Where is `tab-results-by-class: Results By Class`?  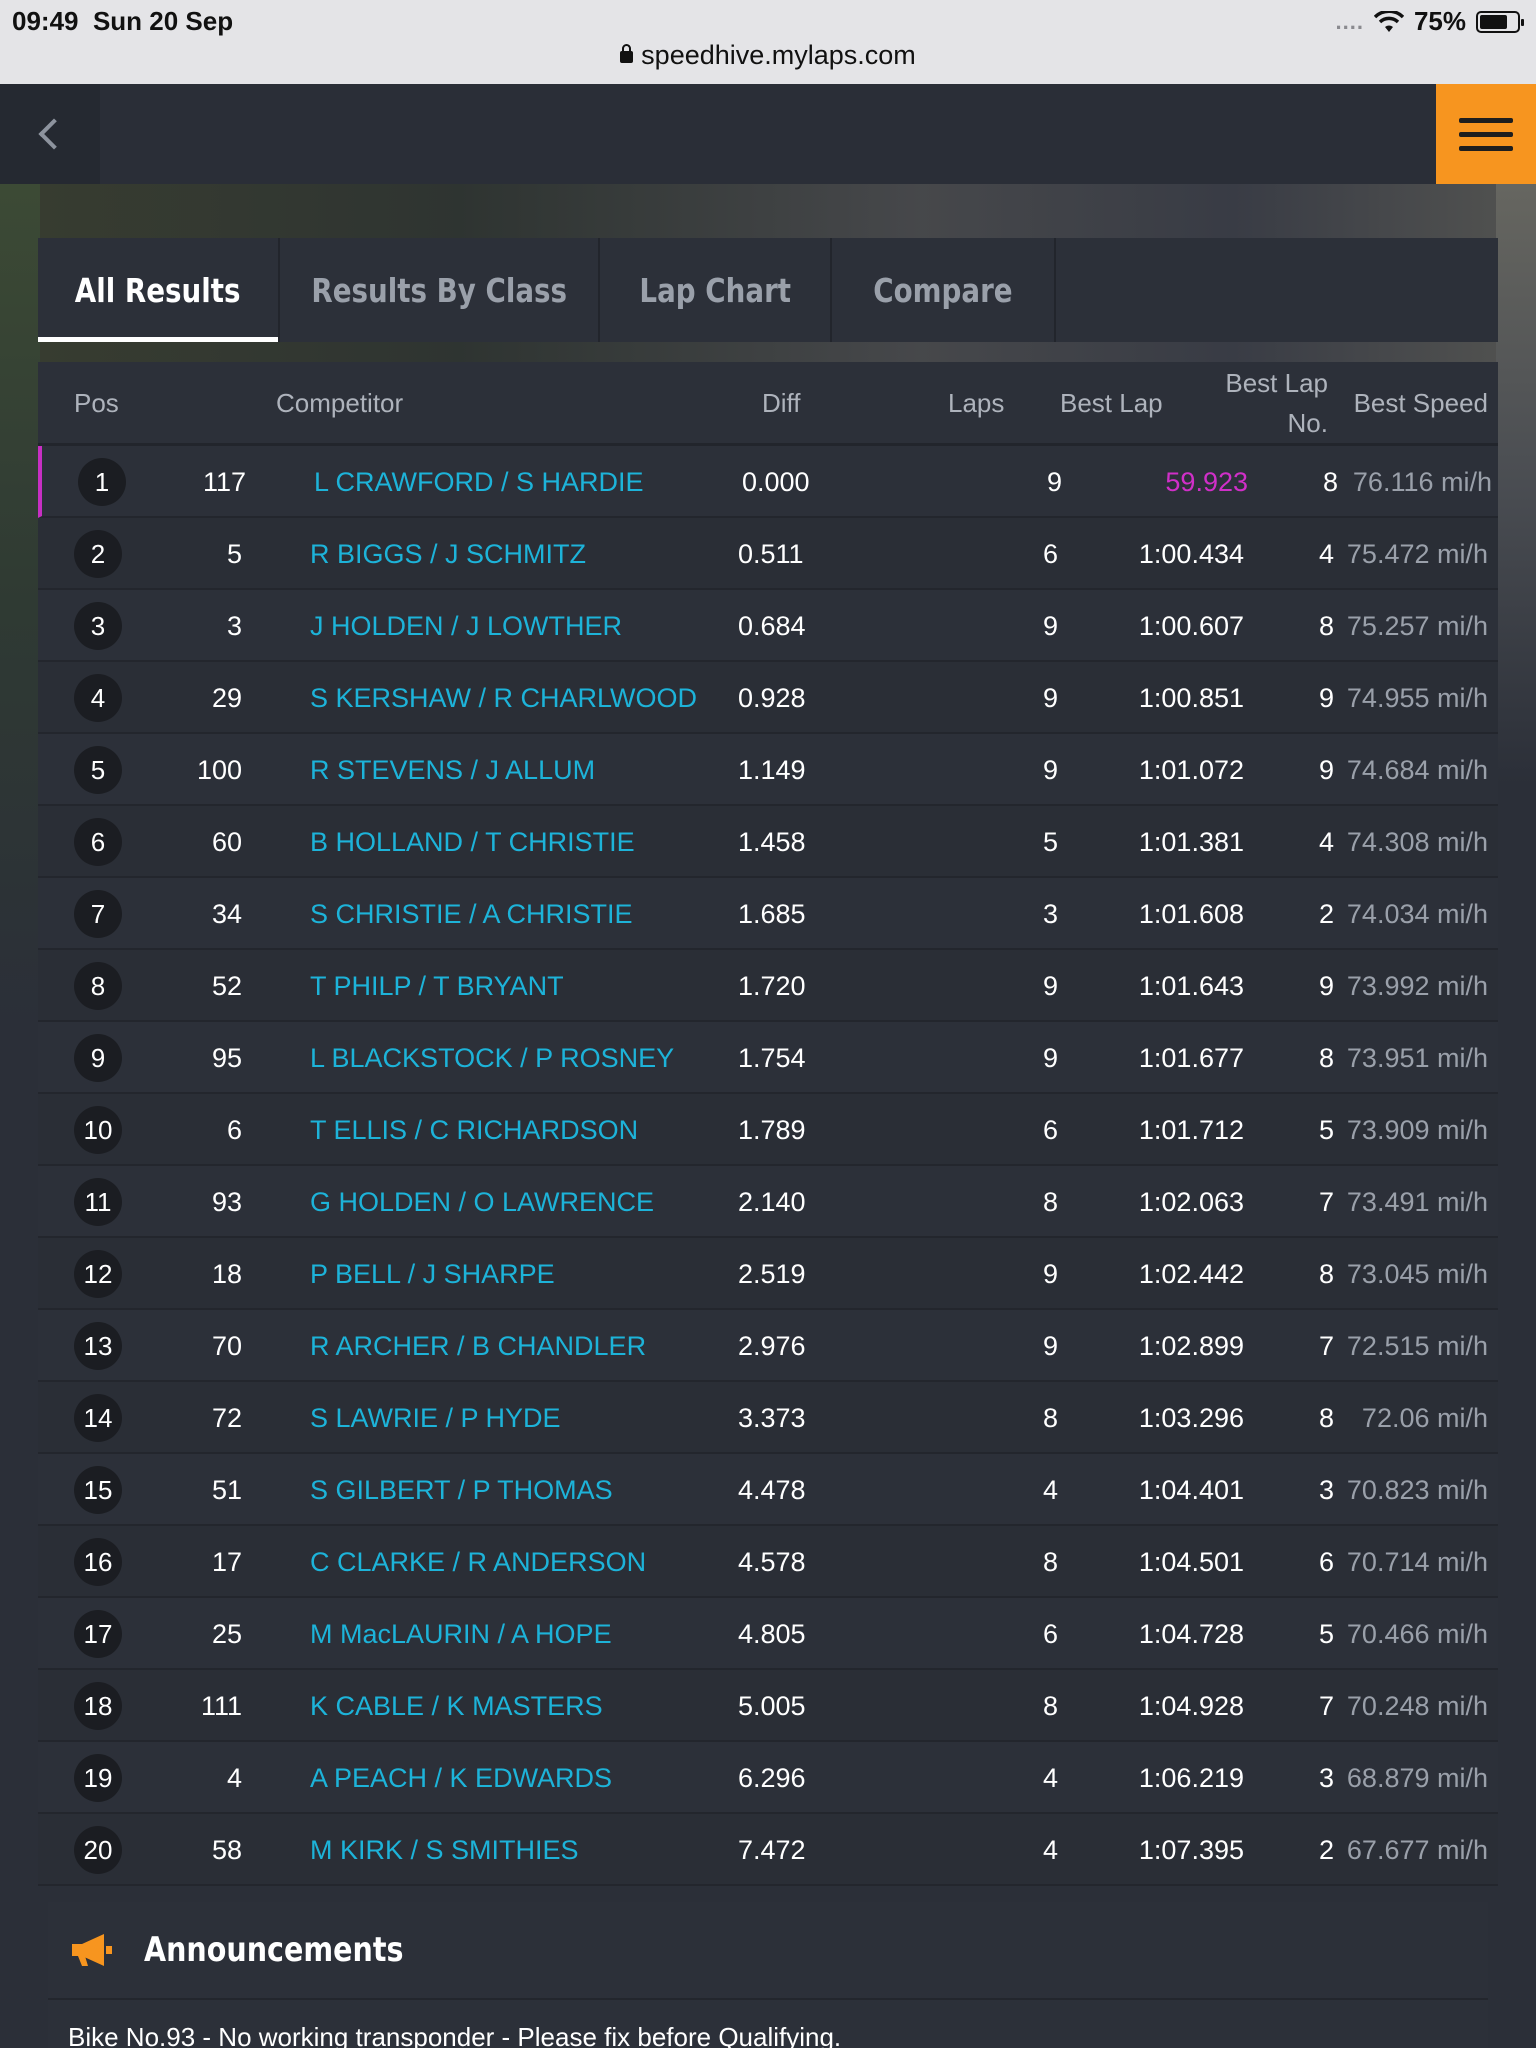
tab-results-by-class: Results By Class is located at coordinates (440, 290).